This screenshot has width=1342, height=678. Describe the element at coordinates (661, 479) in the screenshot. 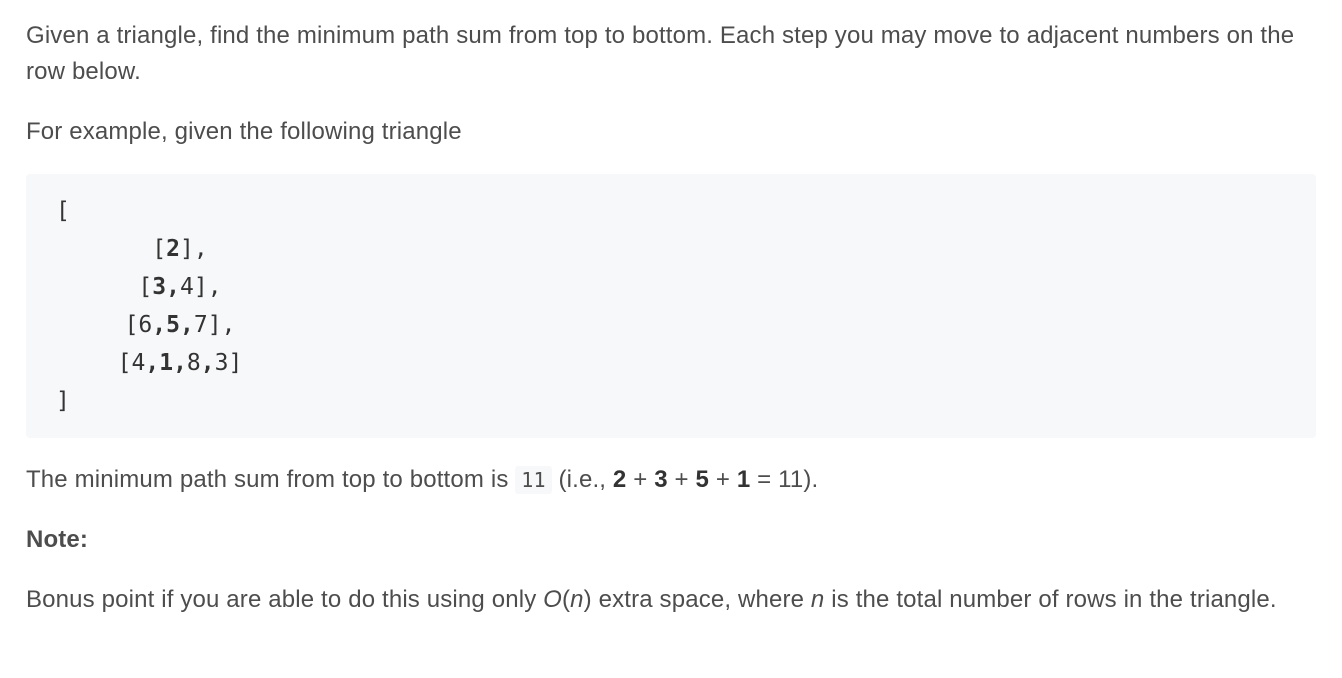

I see `path-term: 3` at that location.